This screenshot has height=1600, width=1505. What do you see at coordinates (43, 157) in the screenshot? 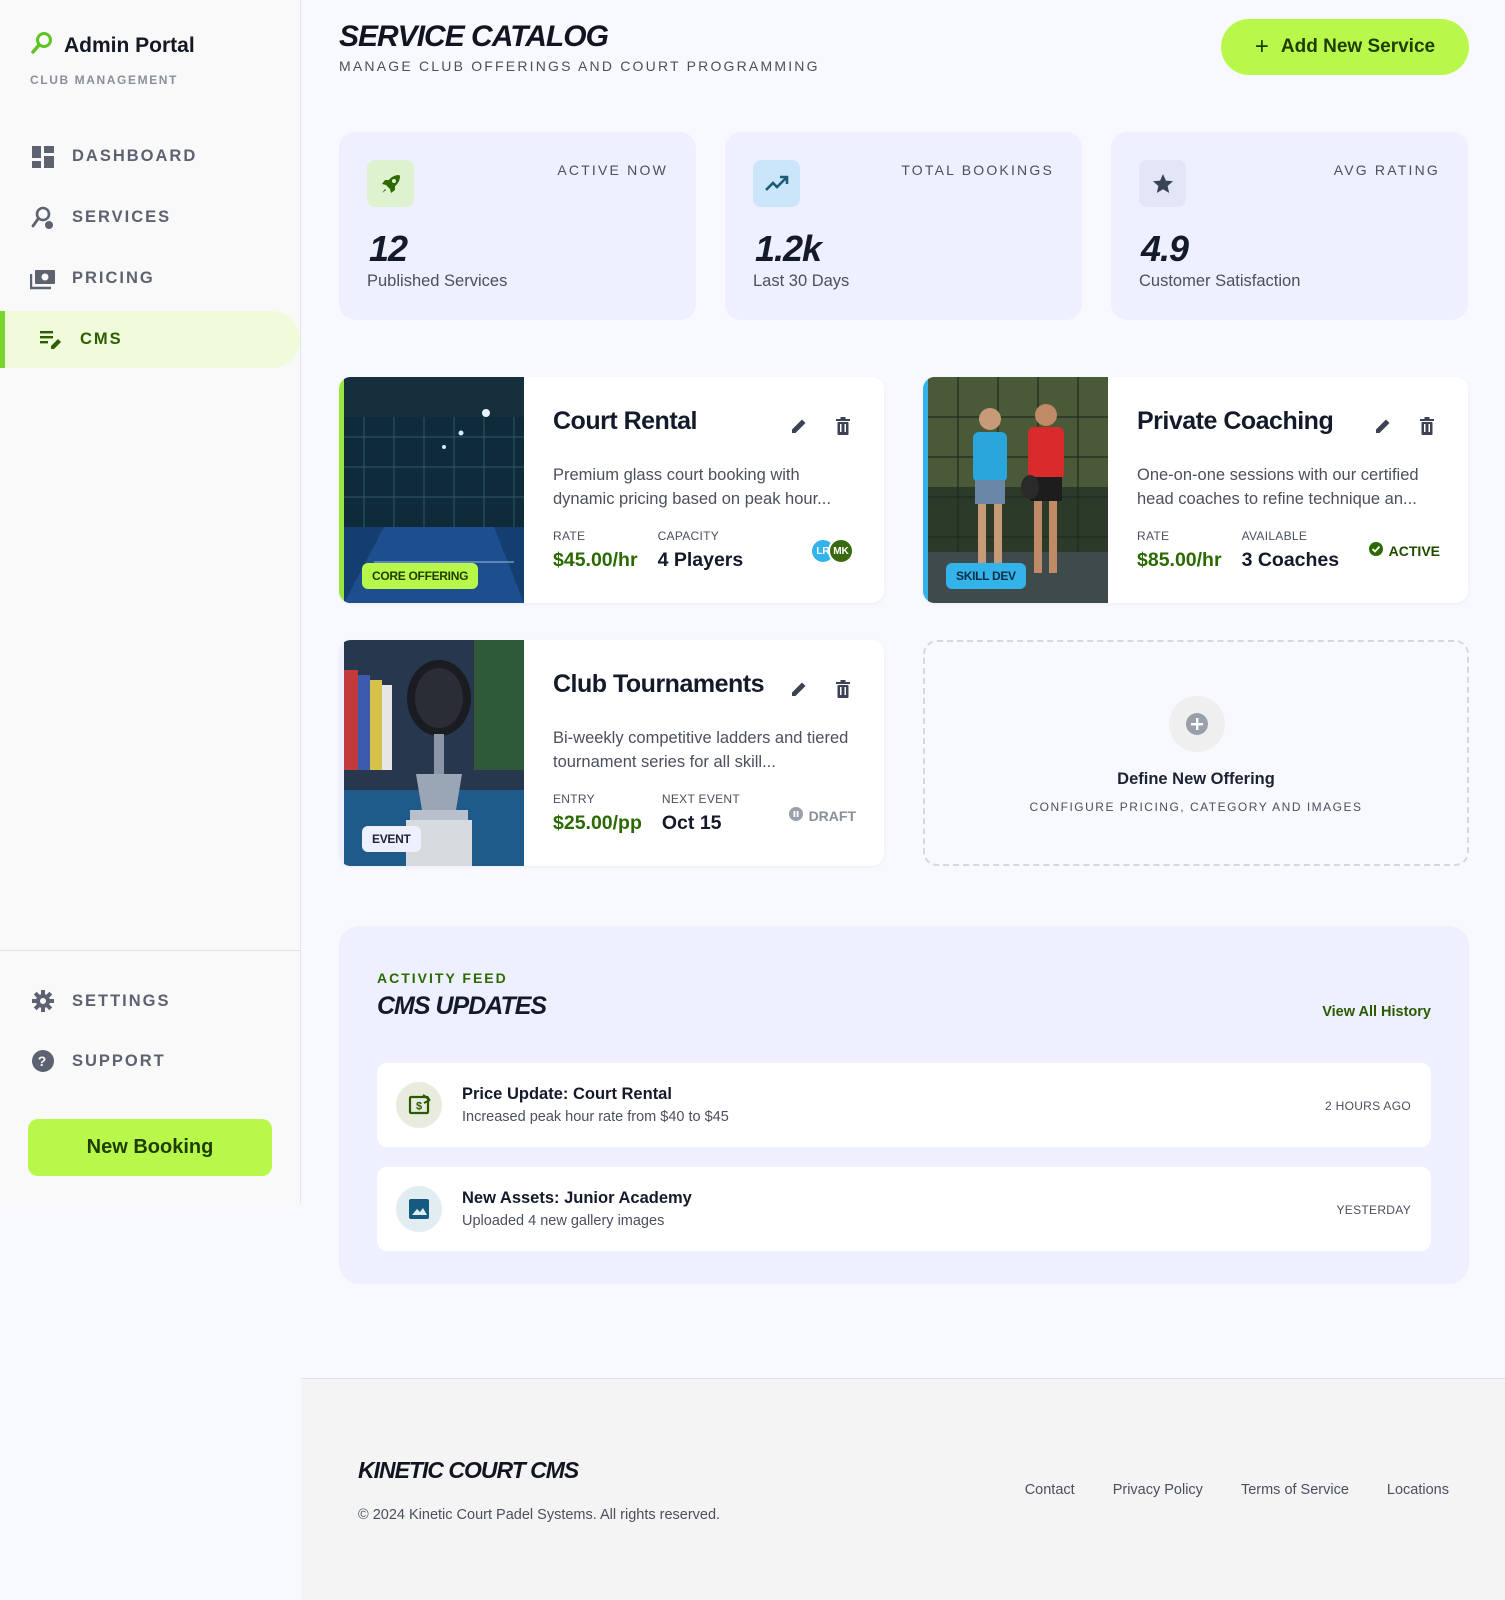
I see `dashboard-icon` at bounding box center [43, 157].